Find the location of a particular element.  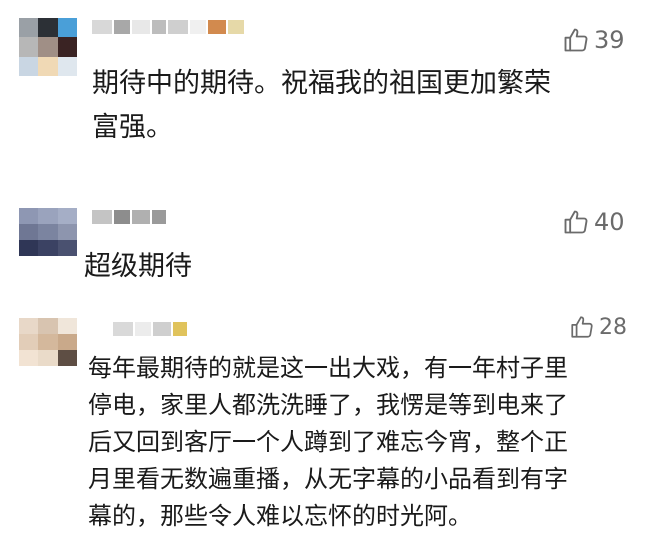

like-button: 39 is located at coordinates (593, 40).